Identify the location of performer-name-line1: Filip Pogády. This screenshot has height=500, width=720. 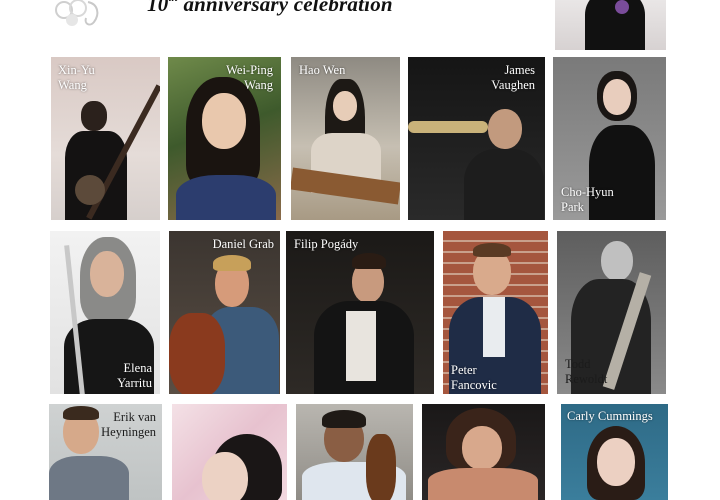
(326, 244).